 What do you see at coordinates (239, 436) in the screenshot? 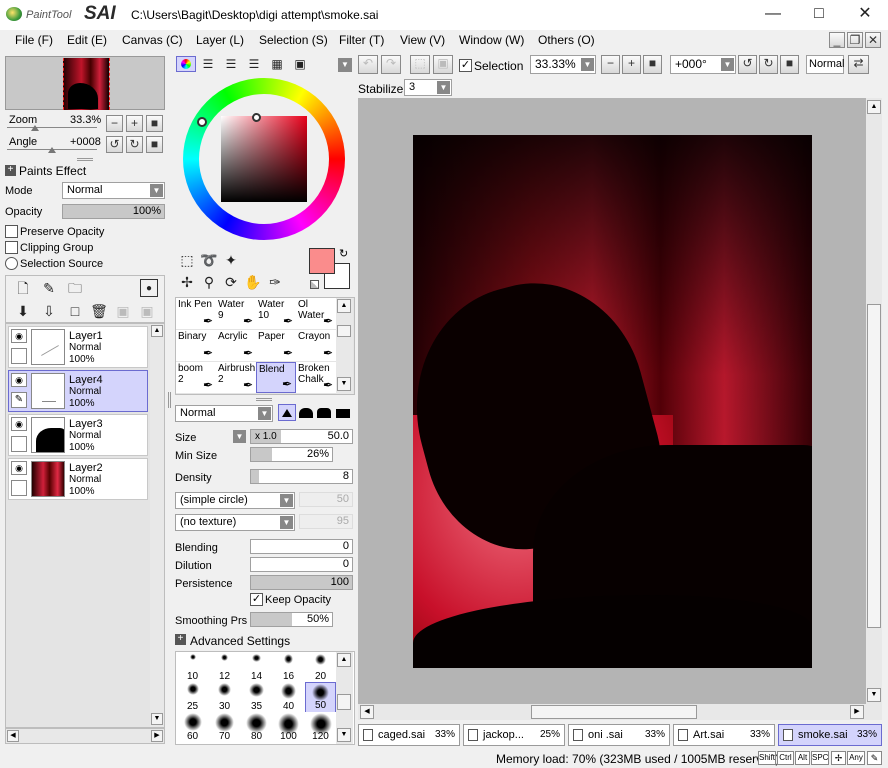
I see `size-multiplier-dropdown: ▼` at bounding box center [239, 436].